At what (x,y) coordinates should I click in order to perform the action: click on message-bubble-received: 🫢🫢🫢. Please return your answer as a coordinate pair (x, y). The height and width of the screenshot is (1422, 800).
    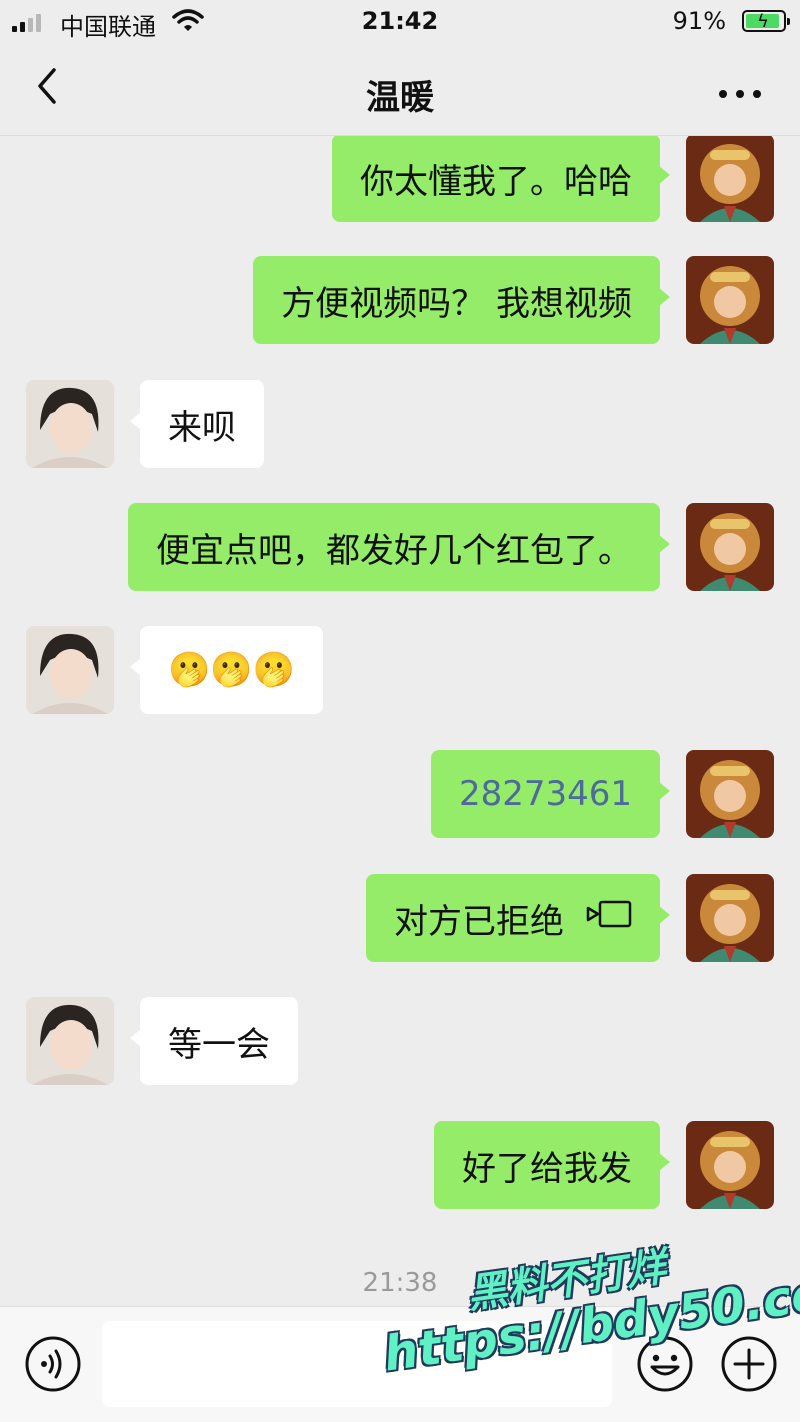
    Looking at the image, I should click on (226, 670).